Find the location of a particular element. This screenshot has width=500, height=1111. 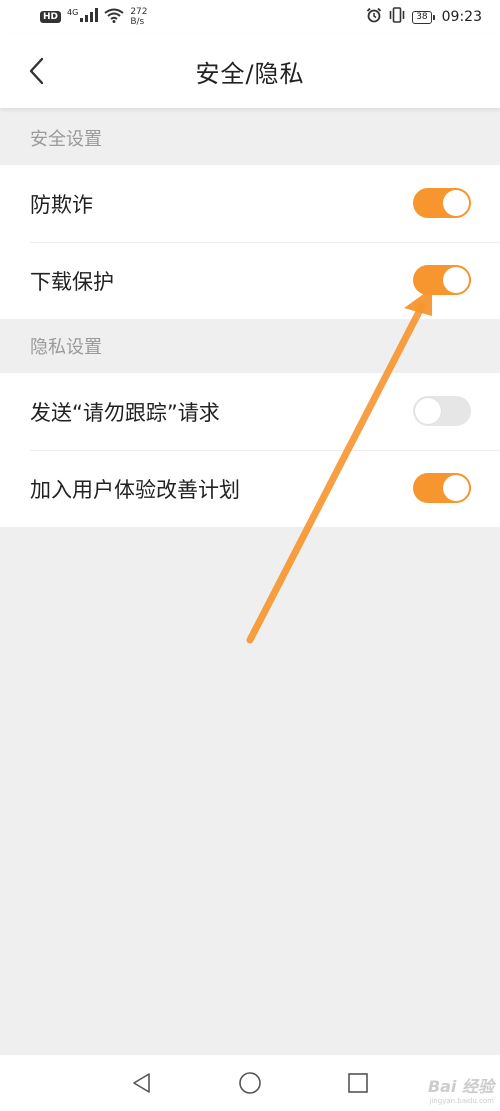

setting-label: 加入用户体验改善计划 is located at coordinates (135, 489).